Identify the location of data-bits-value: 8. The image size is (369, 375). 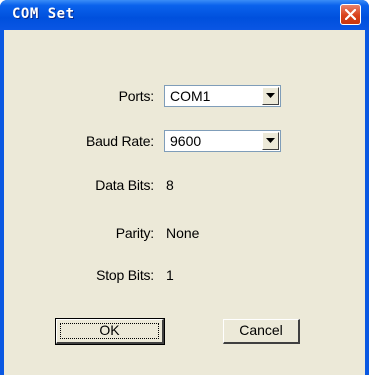
(170, 185).